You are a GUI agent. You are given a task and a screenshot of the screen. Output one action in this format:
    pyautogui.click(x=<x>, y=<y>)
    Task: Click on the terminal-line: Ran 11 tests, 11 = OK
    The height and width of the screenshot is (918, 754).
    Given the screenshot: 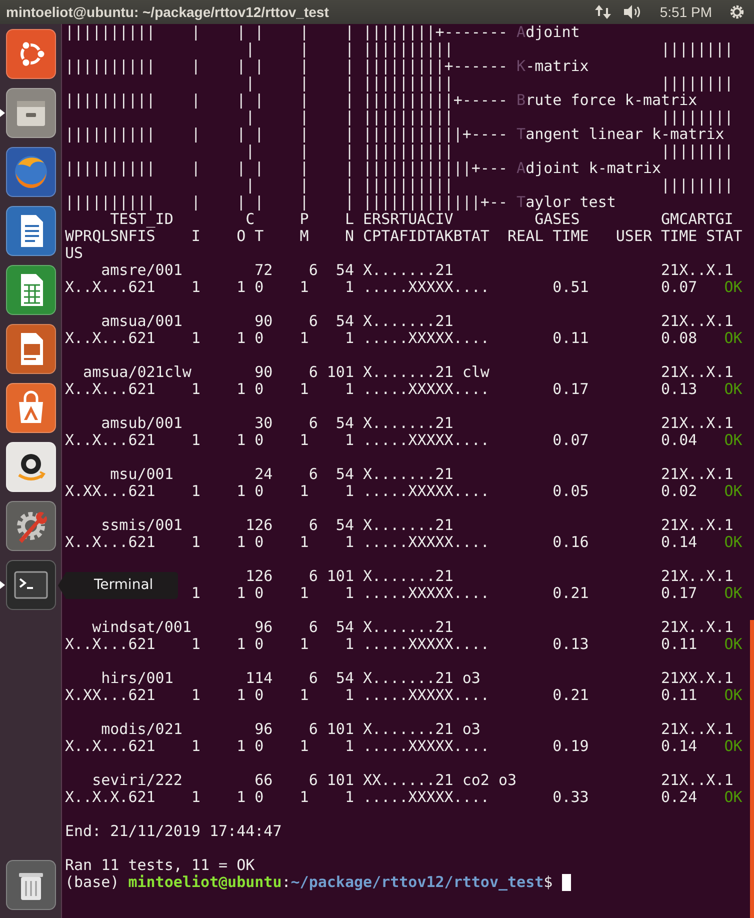 What is the action you would take?
    pyautogui.click(x=160, y=865)
    